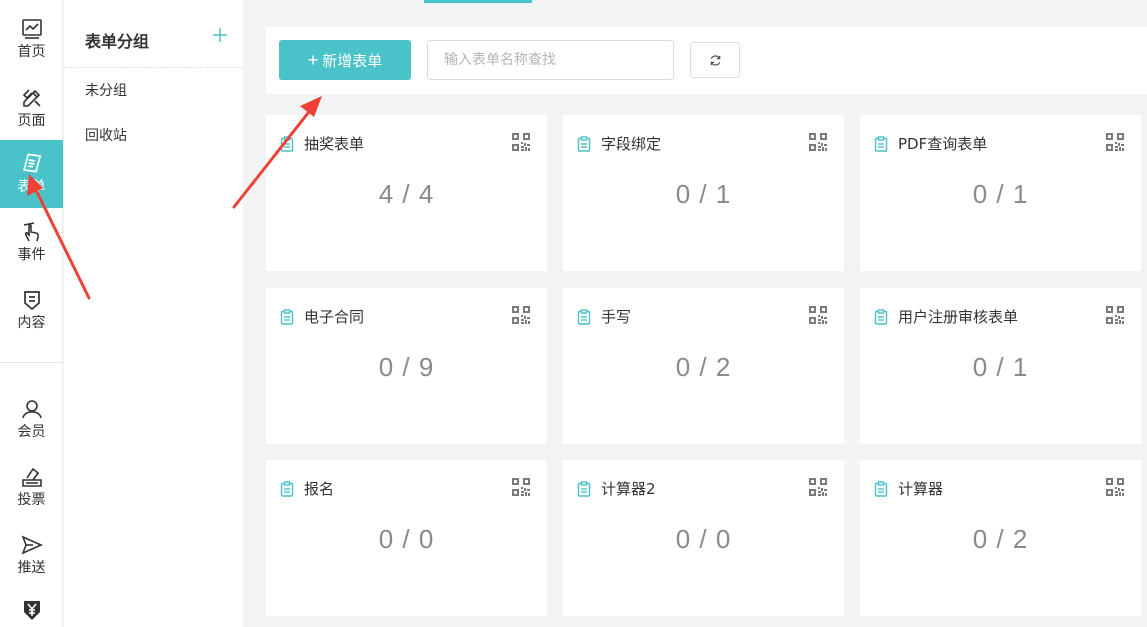 The height and width of the screenshot is (627, 1147). What do you see at coordinates (334, 144) in the screenshot?
I see `form-card-title: 抽奖表单` at bounding box center [334, 144].